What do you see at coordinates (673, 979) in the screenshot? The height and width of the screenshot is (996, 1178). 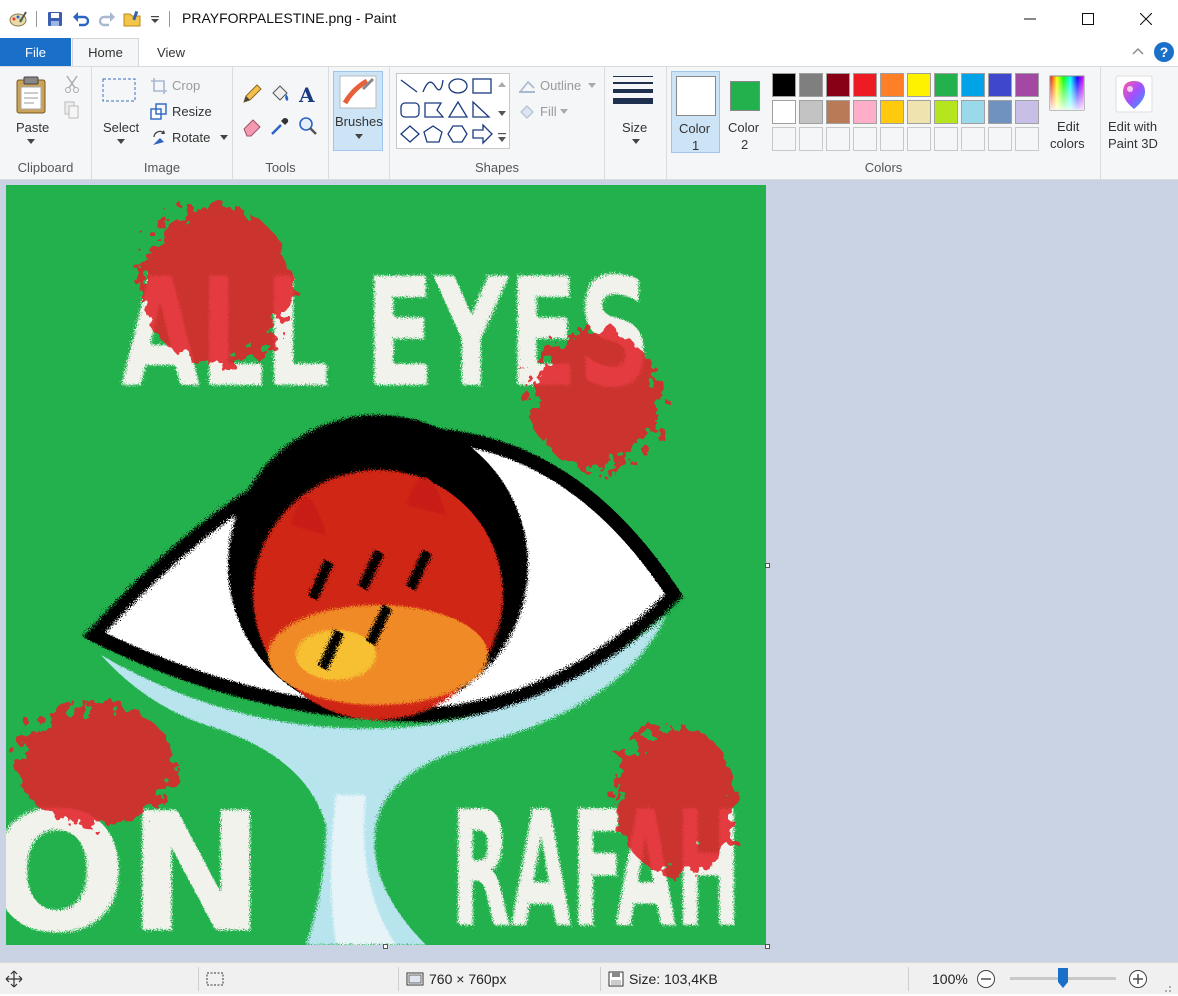 I see `file-size-text: Size: 103,4KB` at bounding box center [673, 979].